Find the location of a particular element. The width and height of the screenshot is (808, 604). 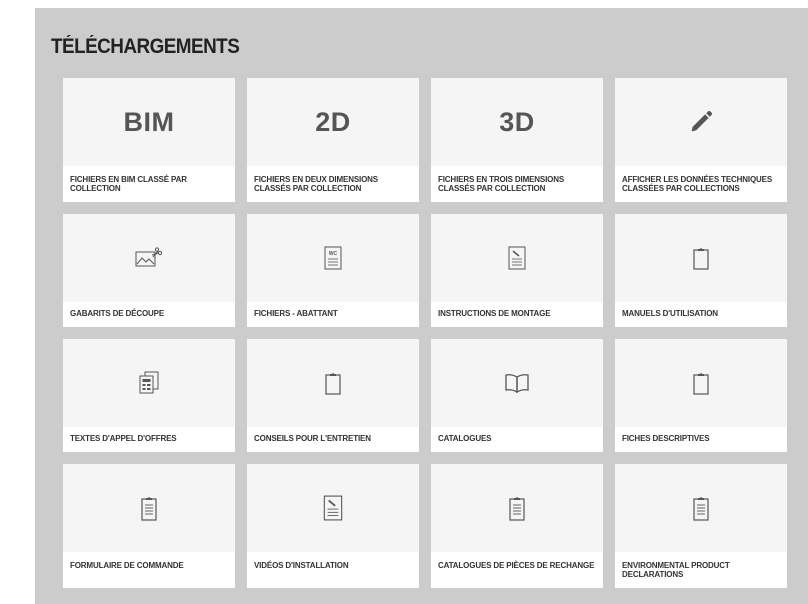

download-card-assembly-instructions: INSTRUCTIONS DE MONTAGE is located at coordinates (517, 270).